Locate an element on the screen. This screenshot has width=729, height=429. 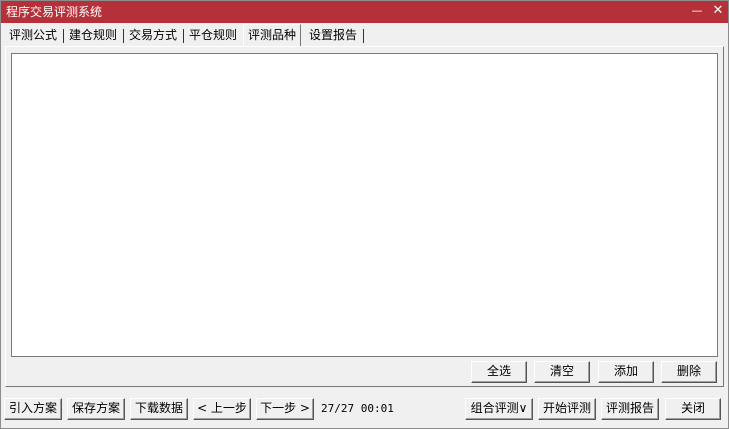
combo-eval-button: 组合评测∨ is located at coordinates (499, 409).